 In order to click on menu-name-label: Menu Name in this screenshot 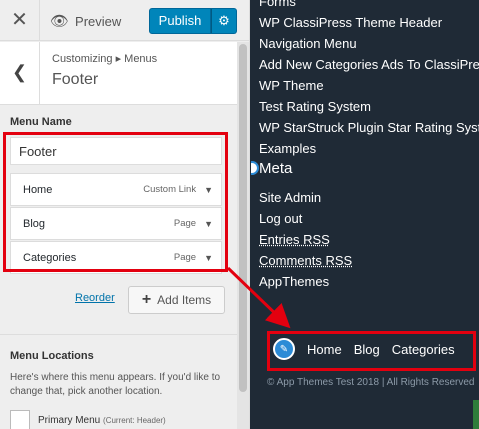, I will do `click(41, 122)`.